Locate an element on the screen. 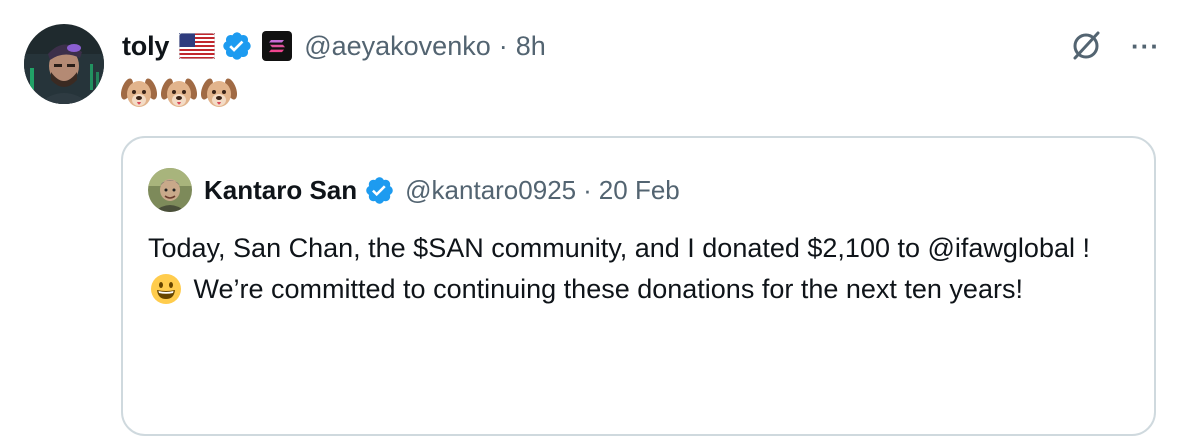 The image size is (1182, 436). grok-icon is located at coordinates (1086, 46).